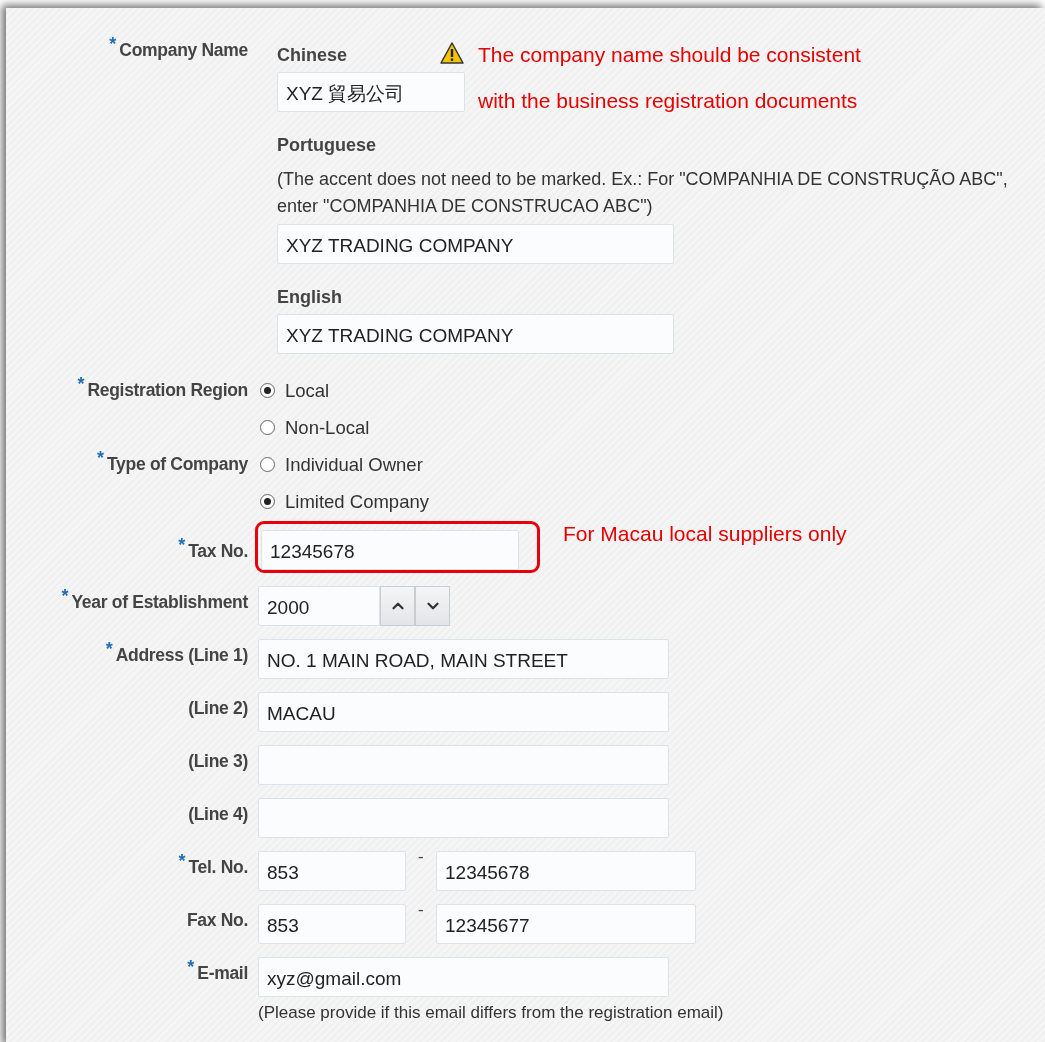 This screenshot has height=1042, width=1045. What do you see at coordinates (491, 1013) in the screenshot?
I see `field-hint: (Please provide if this email differs from the registration email)` at bounding box center [491, 1013].